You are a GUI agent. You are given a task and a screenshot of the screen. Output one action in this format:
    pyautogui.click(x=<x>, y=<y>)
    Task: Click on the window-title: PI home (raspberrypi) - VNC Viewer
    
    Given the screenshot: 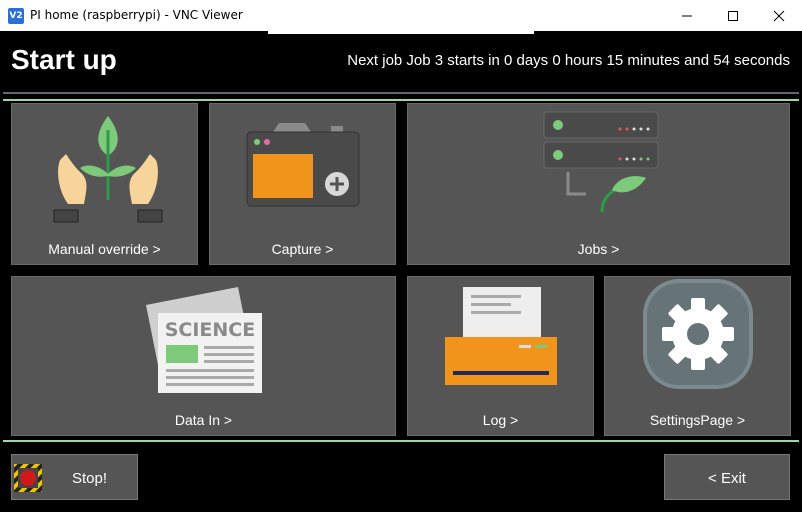 What is the action you would take?
    pyautogui.click(x=136, y=15)
    